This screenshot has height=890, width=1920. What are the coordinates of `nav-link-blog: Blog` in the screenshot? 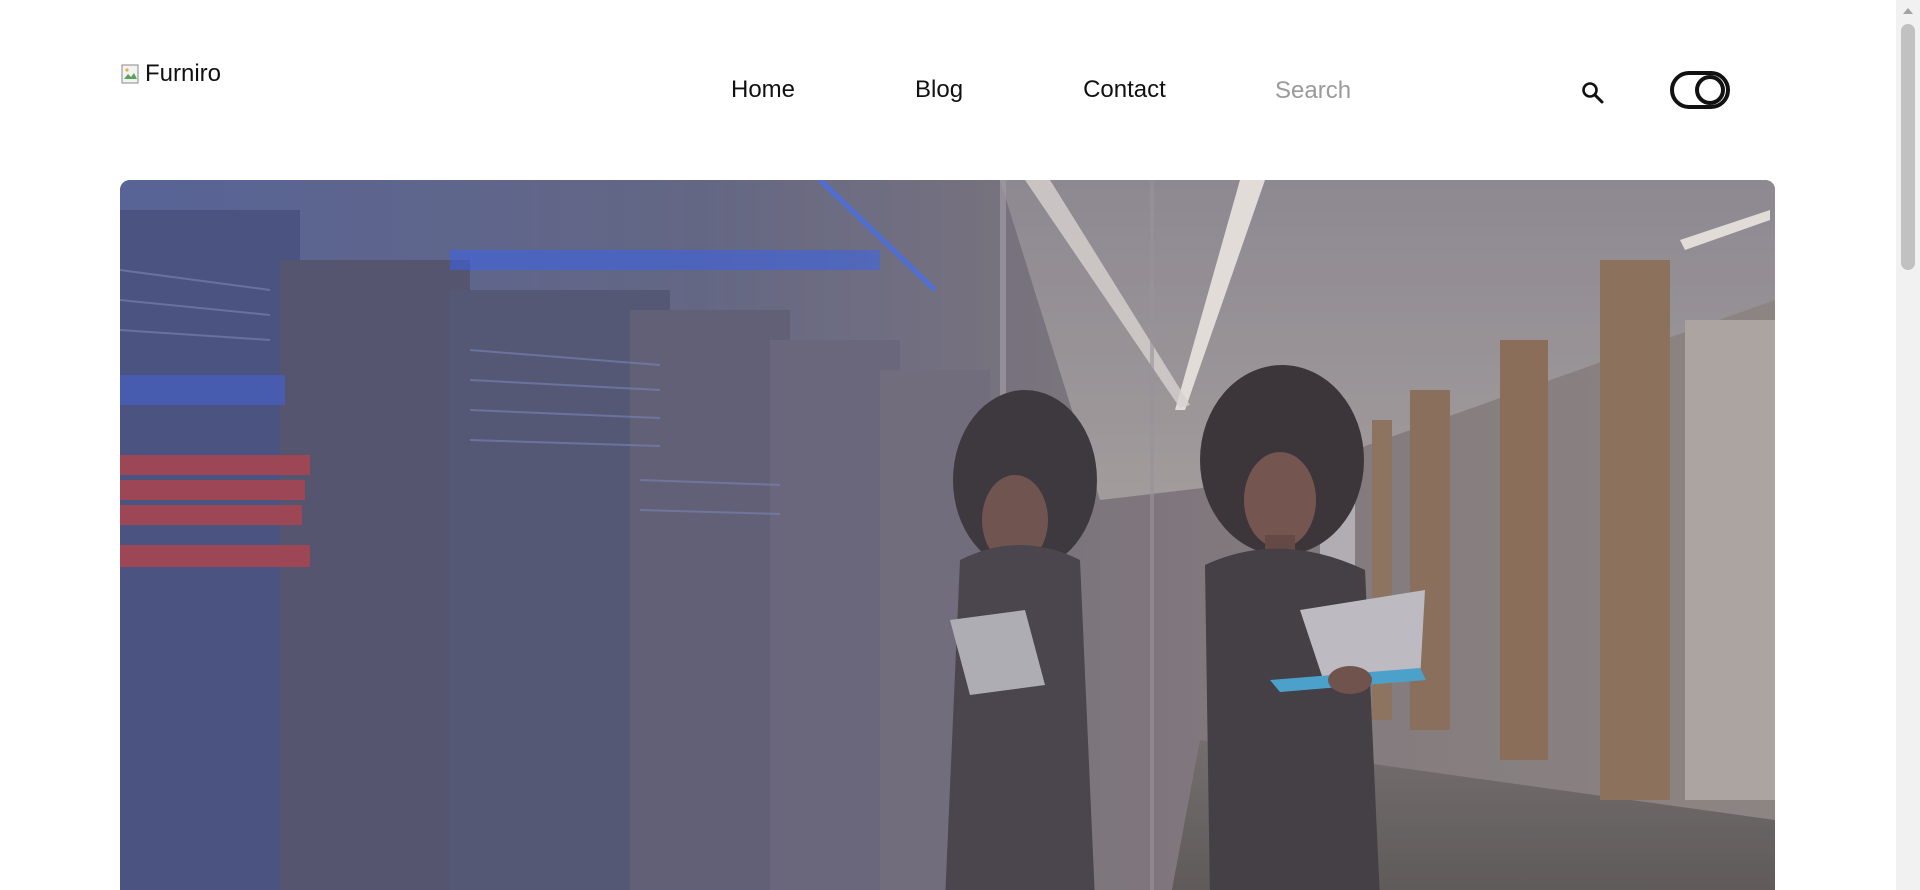 It's located at (939, 90).